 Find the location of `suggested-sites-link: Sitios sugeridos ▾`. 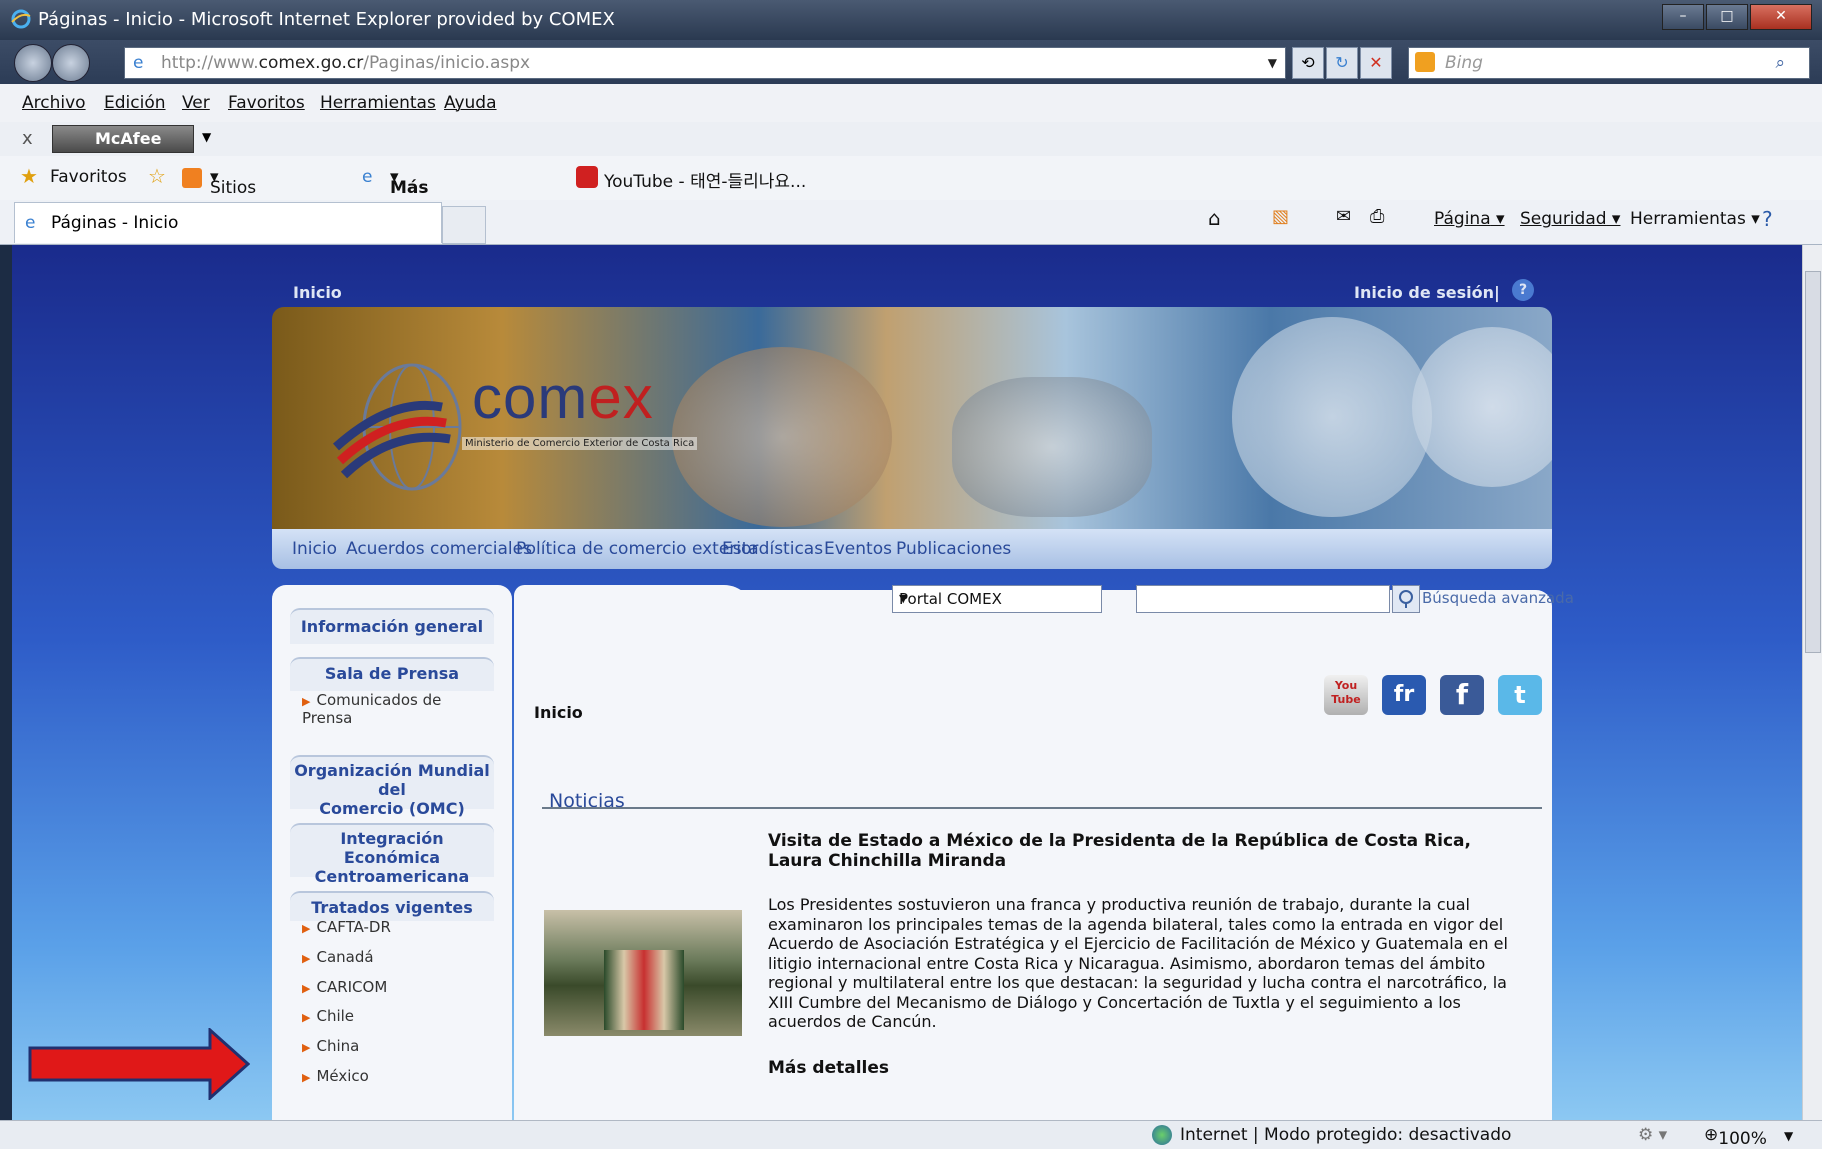

suggested-sites-link: Sitios sugeridos ▾ is located at coordinates (251, 192).